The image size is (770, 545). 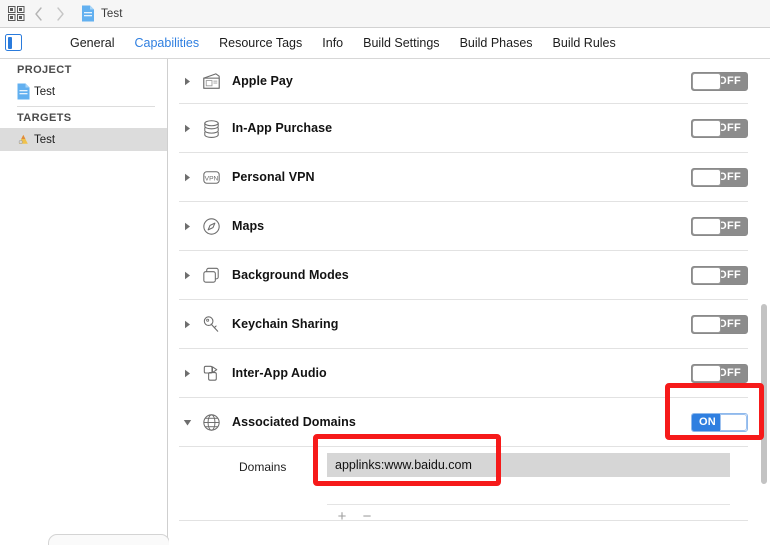 What do you see at coordinates (584, 43) in the screenshot?
I see `tab-build-rules: Build Rules` at bounding box center [584, 43].